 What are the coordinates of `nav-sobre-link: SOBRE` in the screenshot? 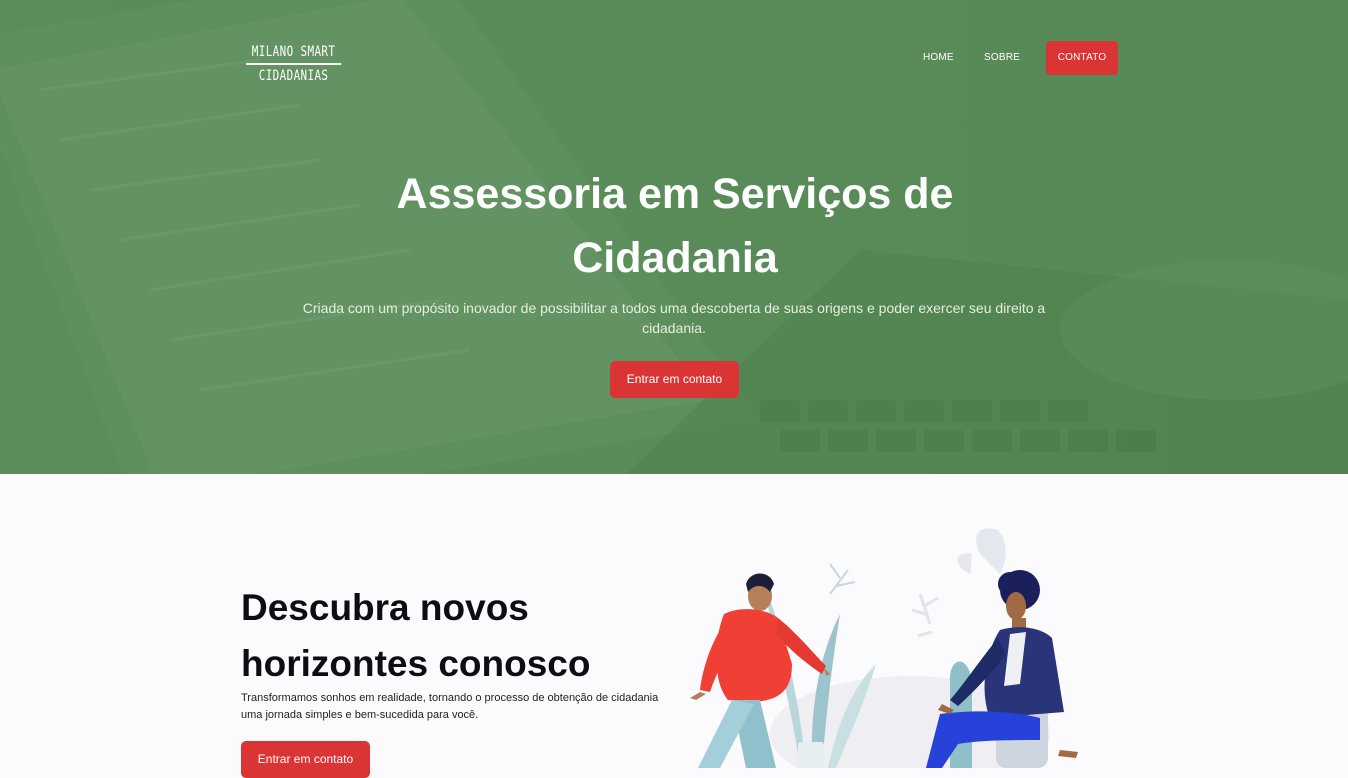 It's located at (1002, 57).